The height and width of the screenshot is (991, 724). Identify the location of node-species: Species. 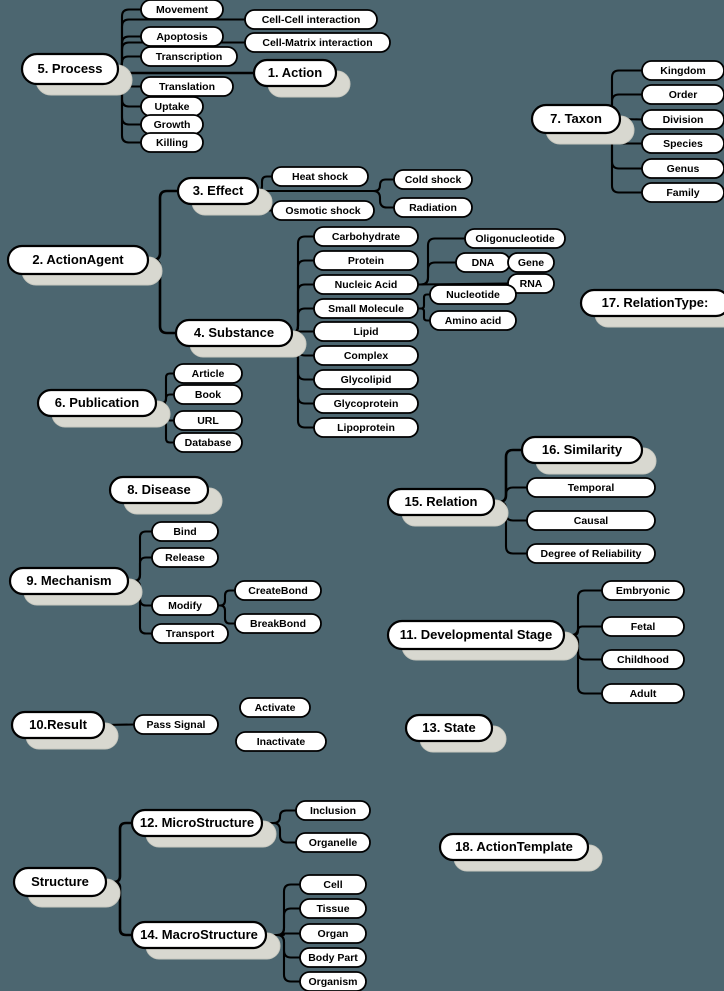
(682, 143).